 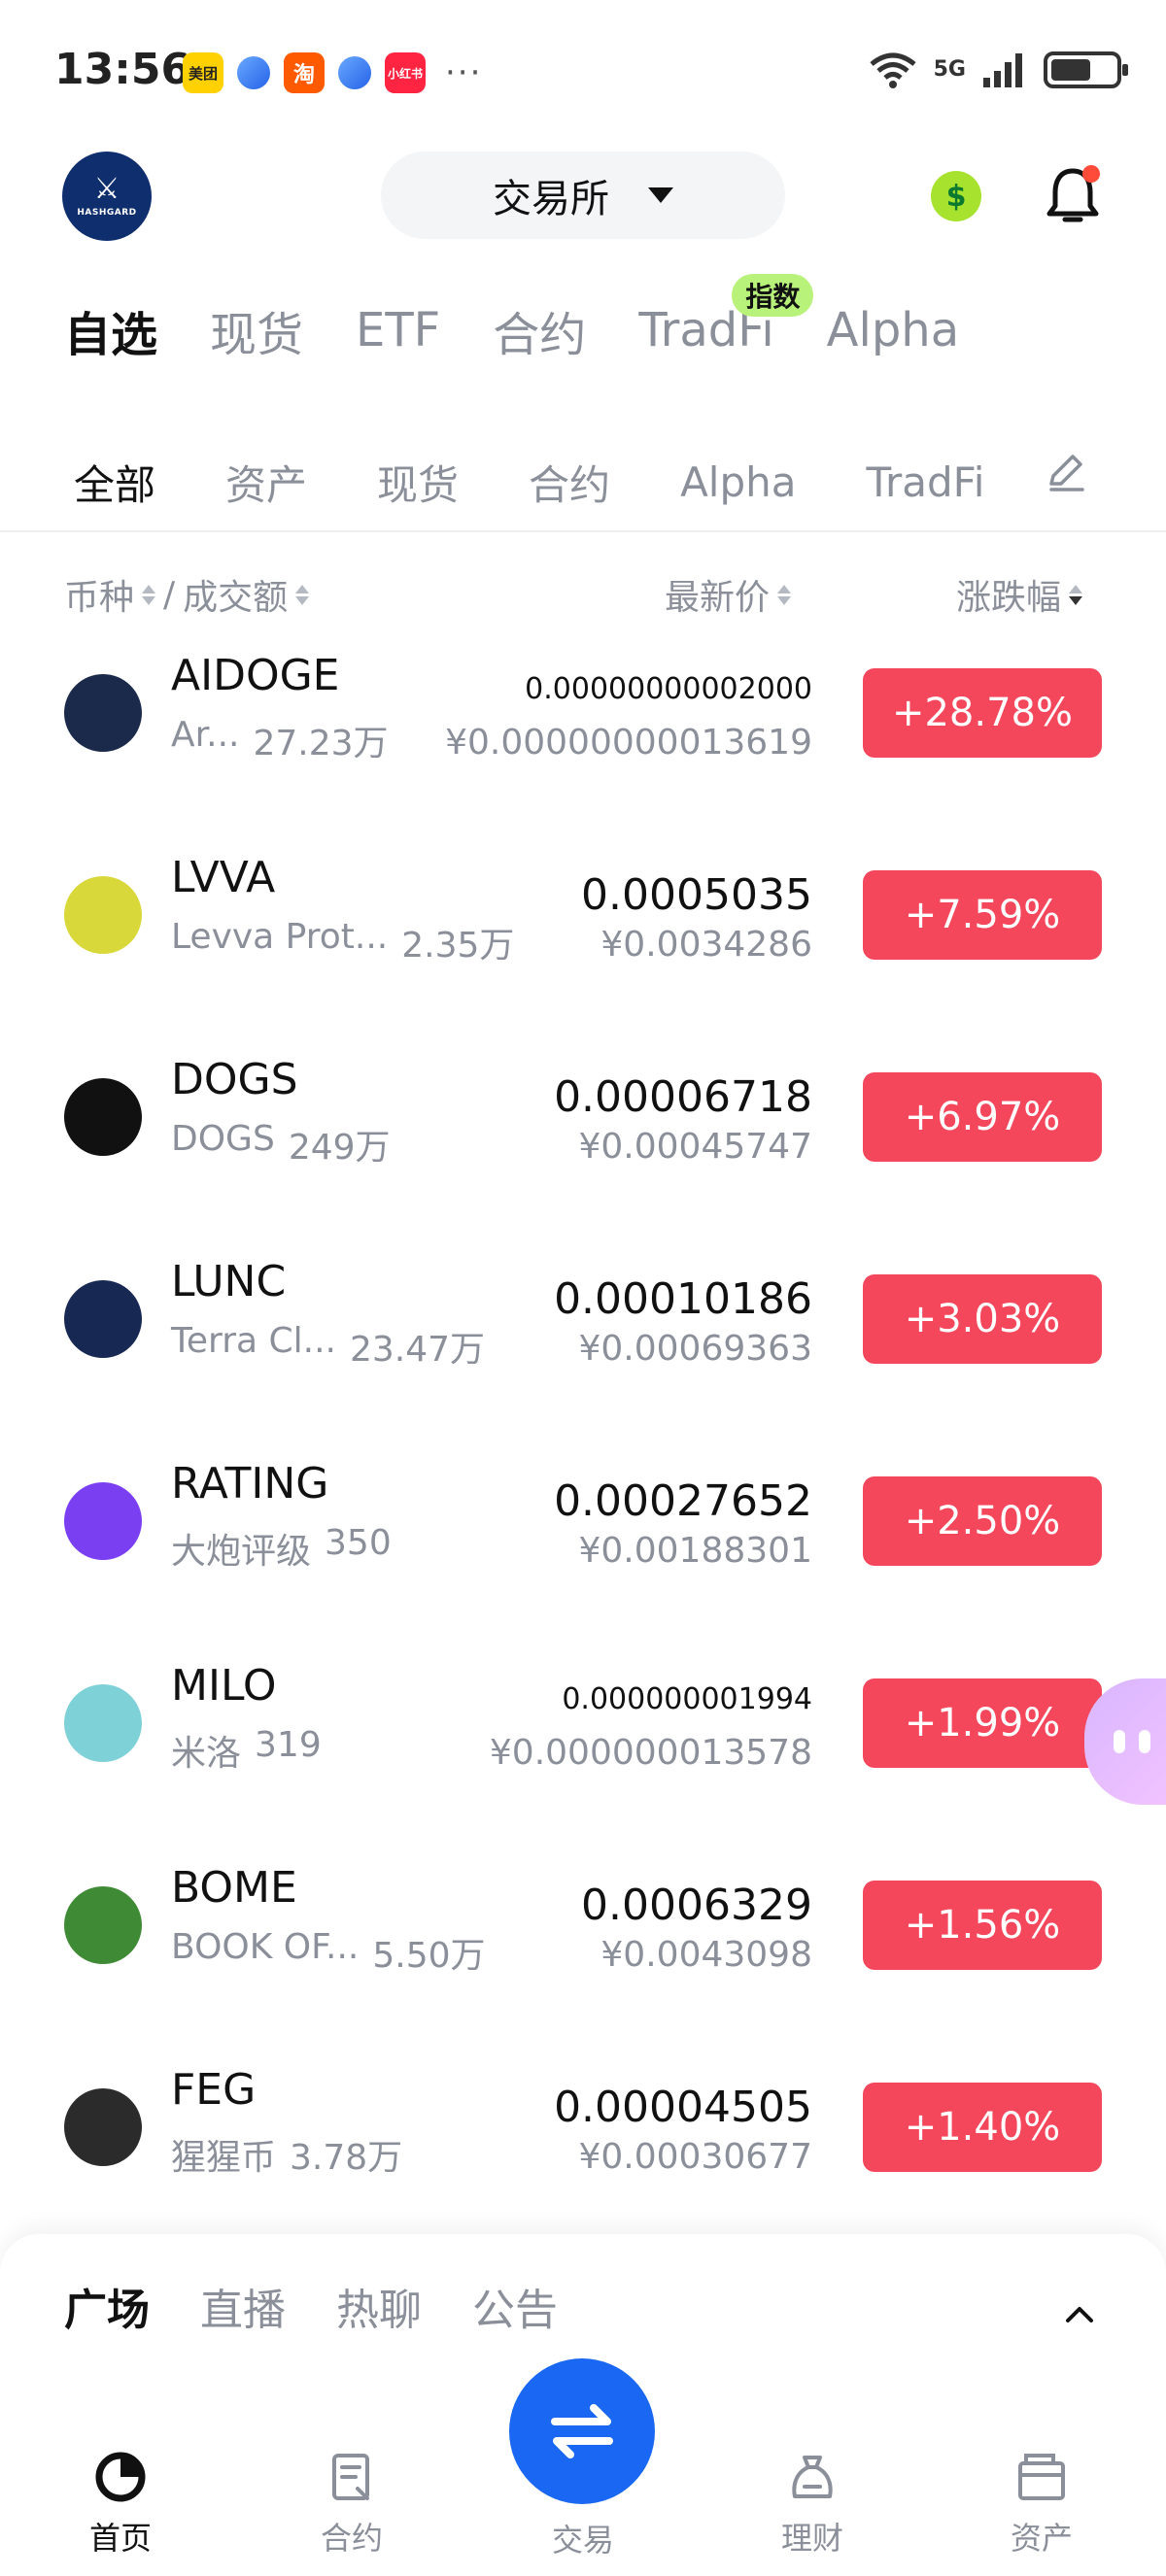 What do you see at coordinates (668, 689) in the screenshot?
I see `coin-price: 0.00000000002000` at bounding box center [668, 689].